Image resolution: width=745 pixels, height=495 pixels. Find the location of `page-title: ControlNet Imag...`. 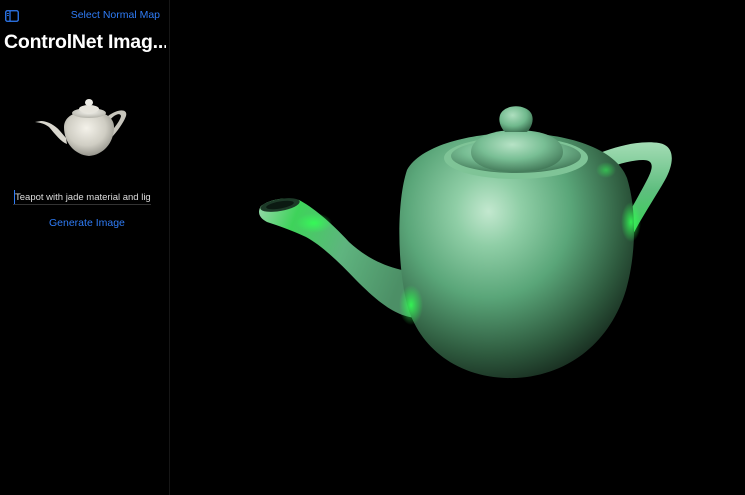

page-title: ControlNet Imag... is located at coordinates (85, 42).